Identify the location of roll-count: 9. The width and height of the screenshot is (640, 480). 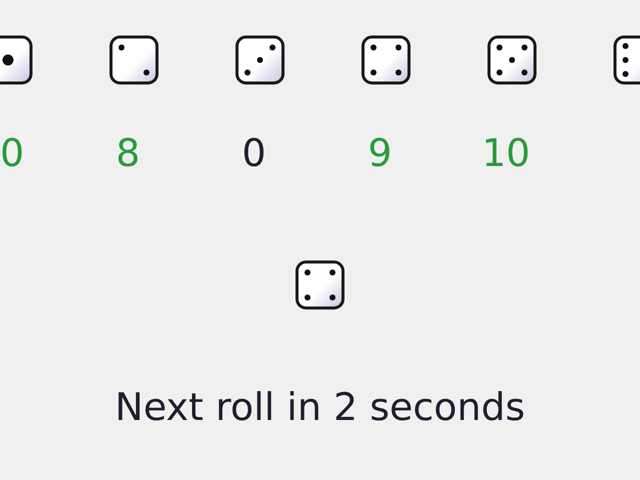
(380, 153).